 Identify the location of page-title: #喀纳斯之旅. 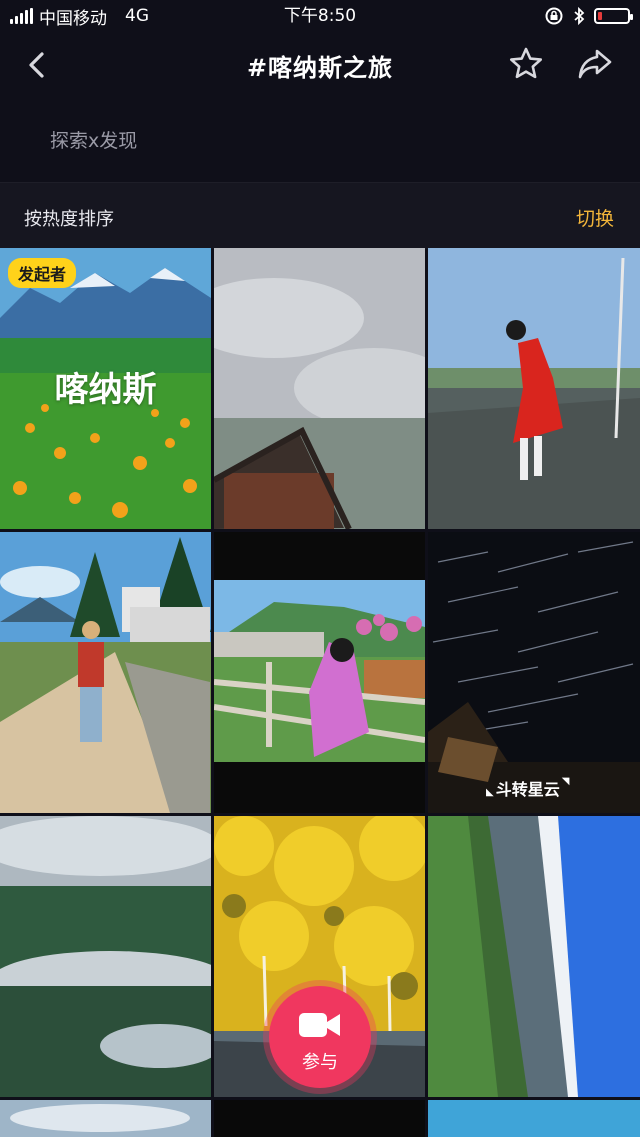
(320, 68).